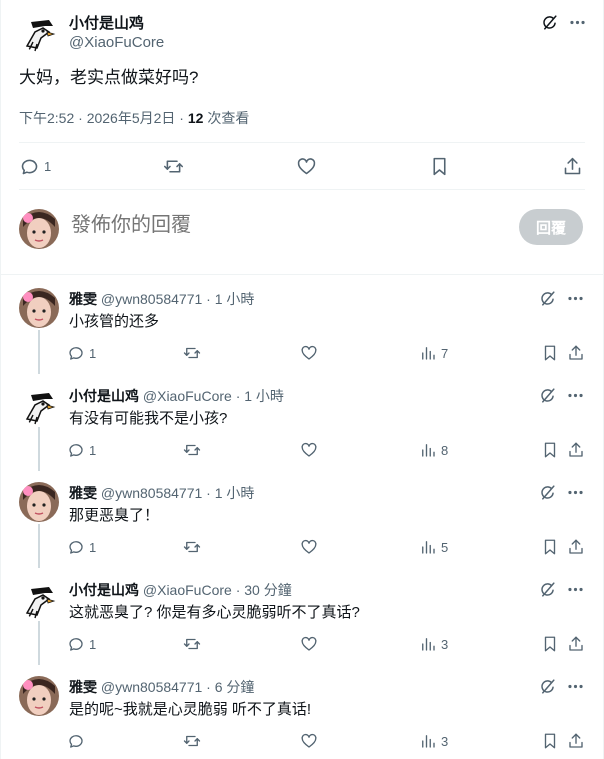 The height and width of the screenshot is (759, 604). Describe the element at coordinates (39, 229) in the screenshot. I see `avatar-self` at that location.